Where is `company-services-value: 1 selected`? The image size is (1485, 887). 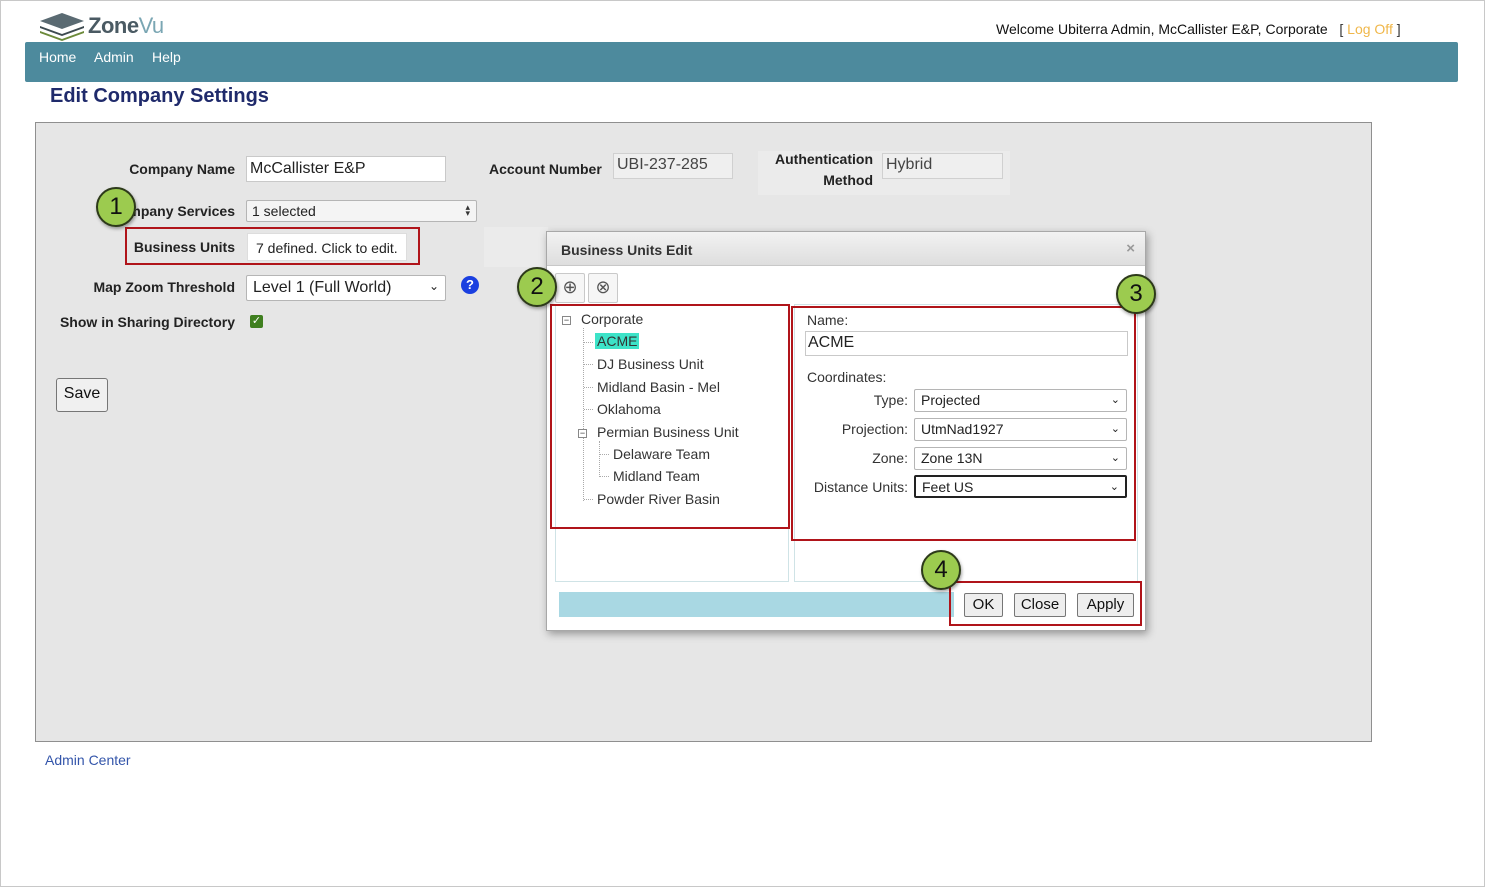 company-services-value: 1 selected is located at coordinates (284, 211).